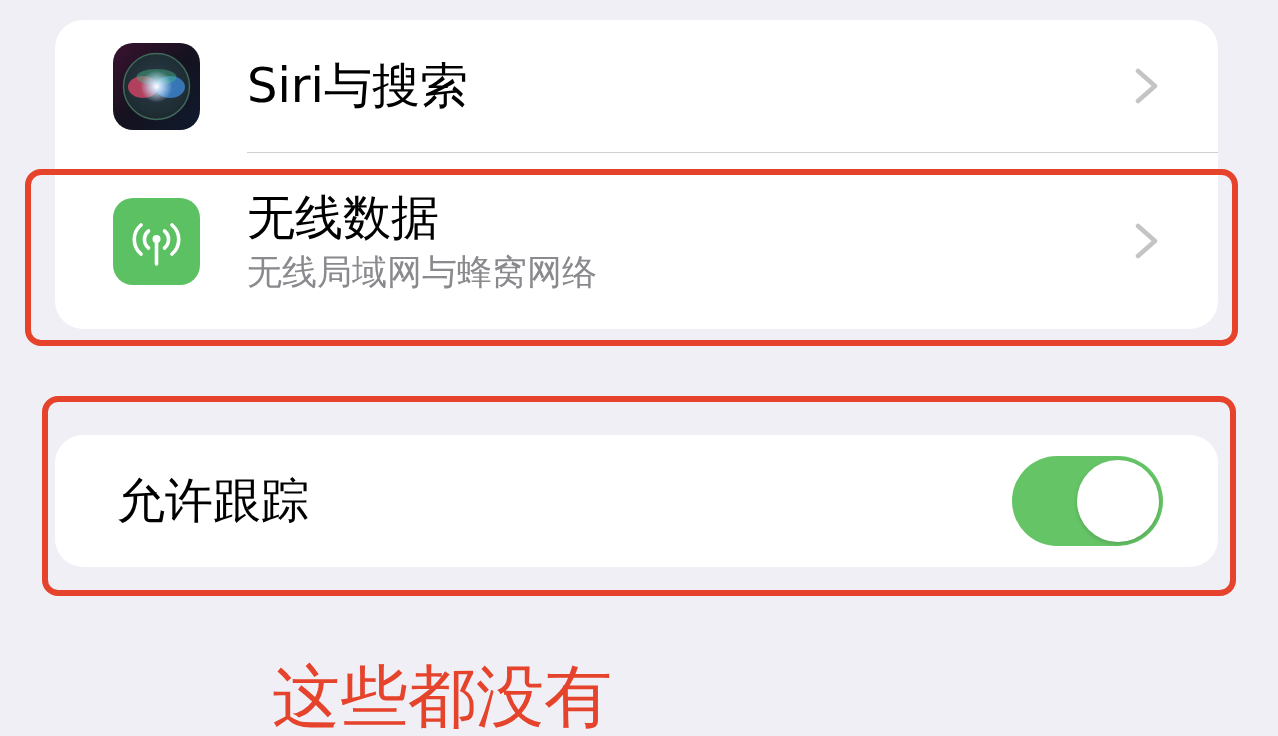 This screenshot has width=1278, height=736. What do you see at coordinates (156, 86) in the screenshot?
I see `orb-icon` at bounding box center [156, 86].